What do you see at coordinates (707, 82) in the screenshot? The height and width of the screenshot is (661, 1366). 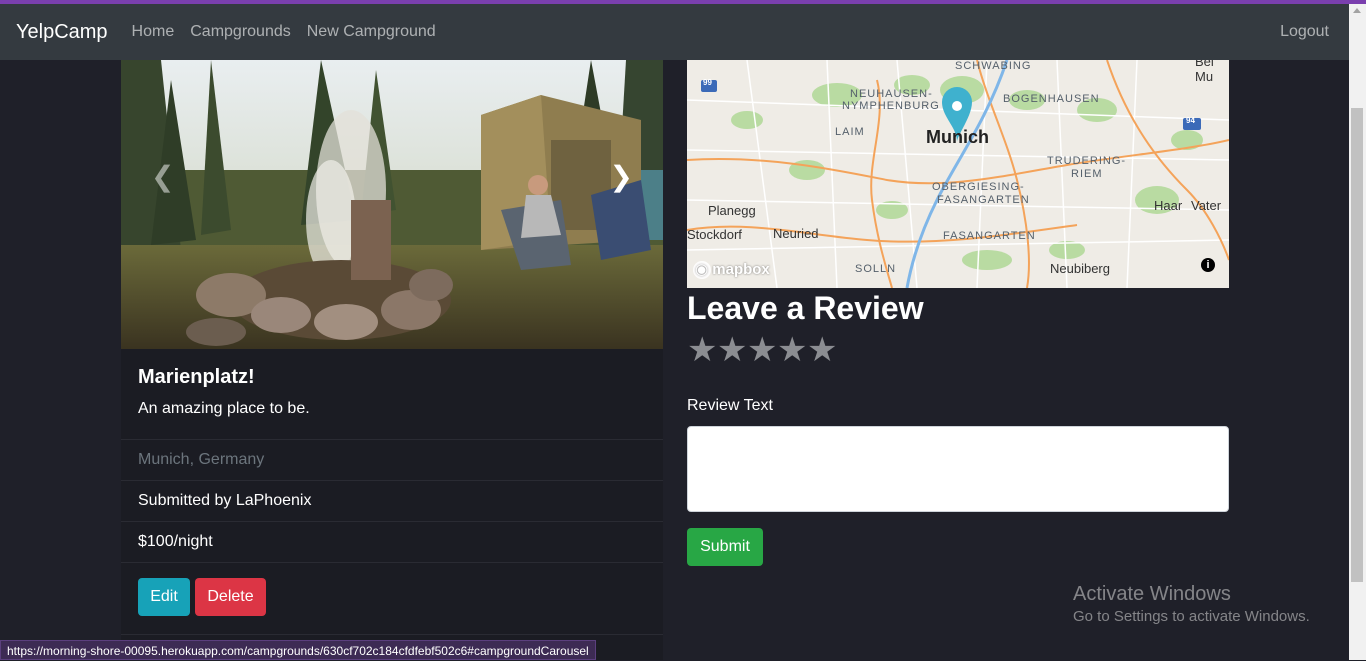 I see `road-shield-label: 99` at bounding box center [707, 82].